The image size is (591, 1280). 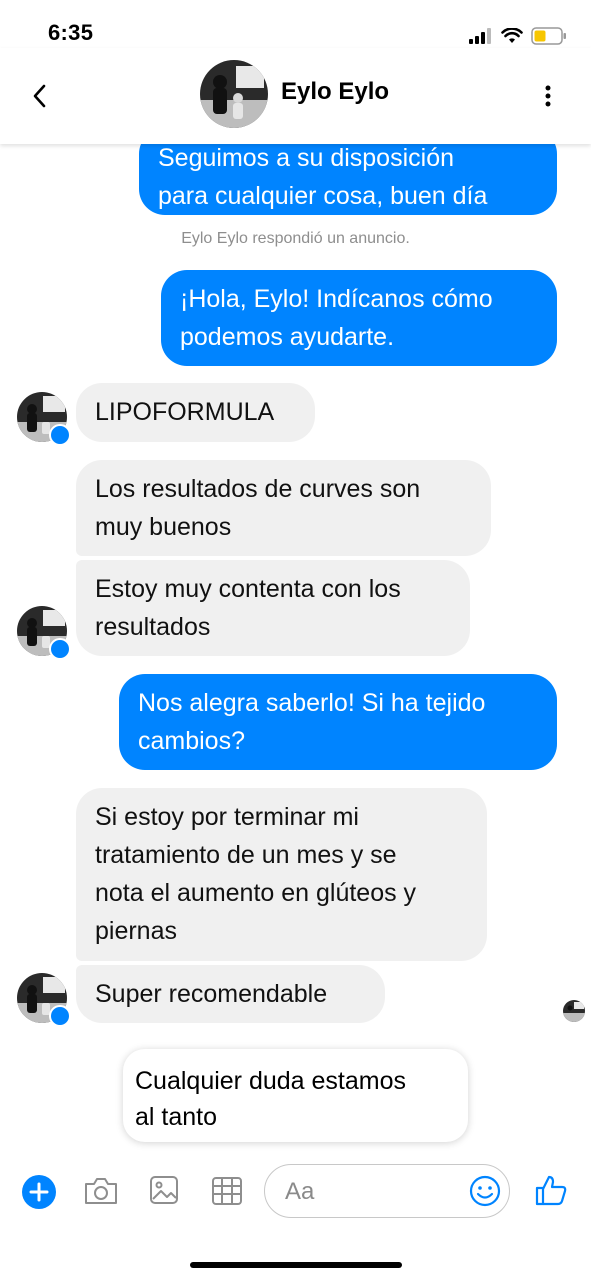 I want to click on more-options-button, so click(x=548, y=96).